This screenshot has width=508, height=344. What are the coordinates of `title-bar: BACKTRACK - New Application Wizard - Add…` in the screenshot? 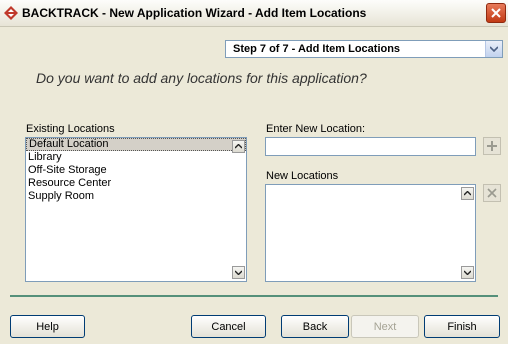 It's located at (254, 13).